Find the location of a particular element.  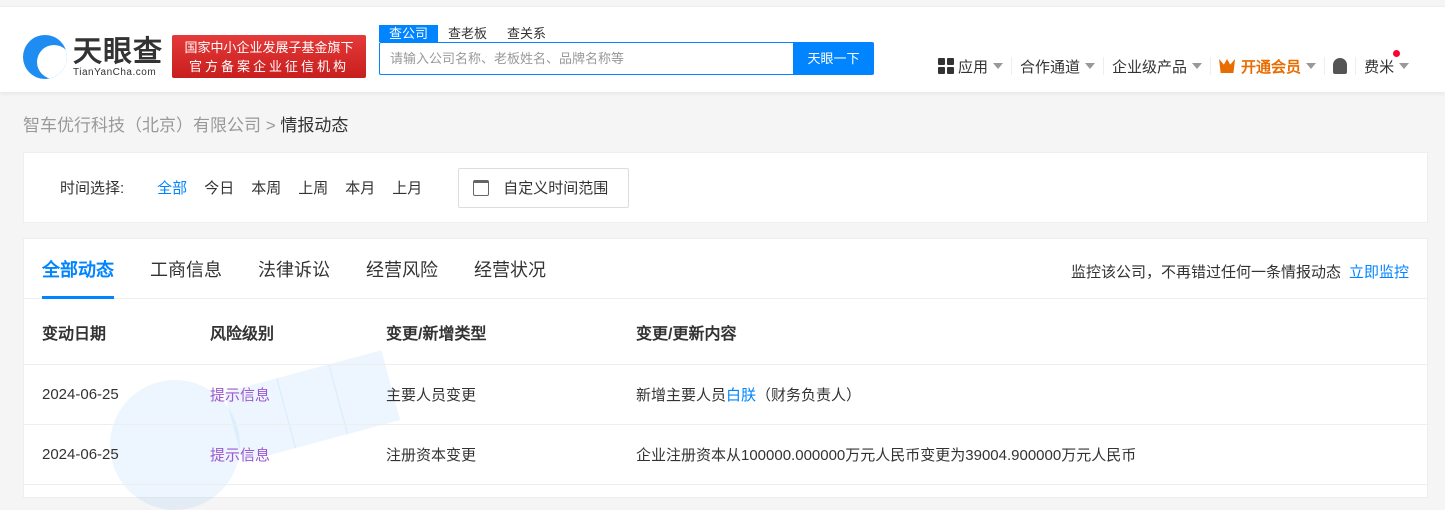

logo-domain: TianYanCha.com is located at coordinates (115, 72).